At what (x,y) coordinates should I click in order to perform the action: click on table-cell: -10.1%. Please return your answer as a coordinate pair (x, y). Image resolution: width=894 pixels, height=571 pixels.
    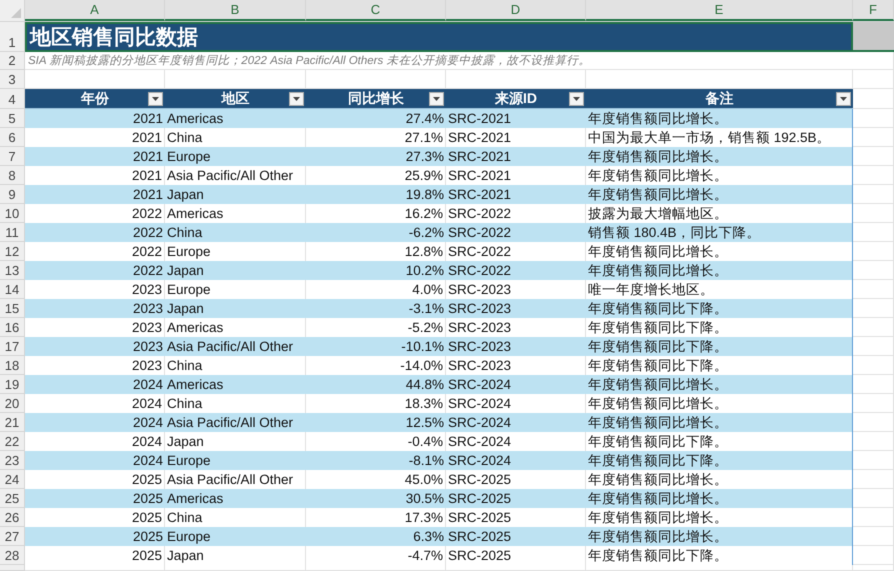
    Looking at the image, I should click on (376, 346).